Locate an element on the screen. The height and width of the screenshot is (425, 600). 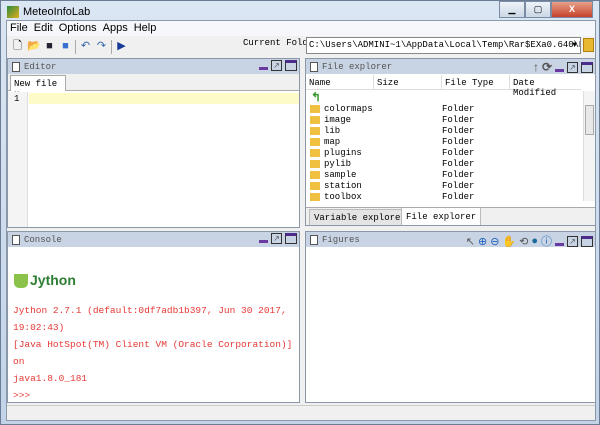
file-name: map is located at coordinates (332, 141).